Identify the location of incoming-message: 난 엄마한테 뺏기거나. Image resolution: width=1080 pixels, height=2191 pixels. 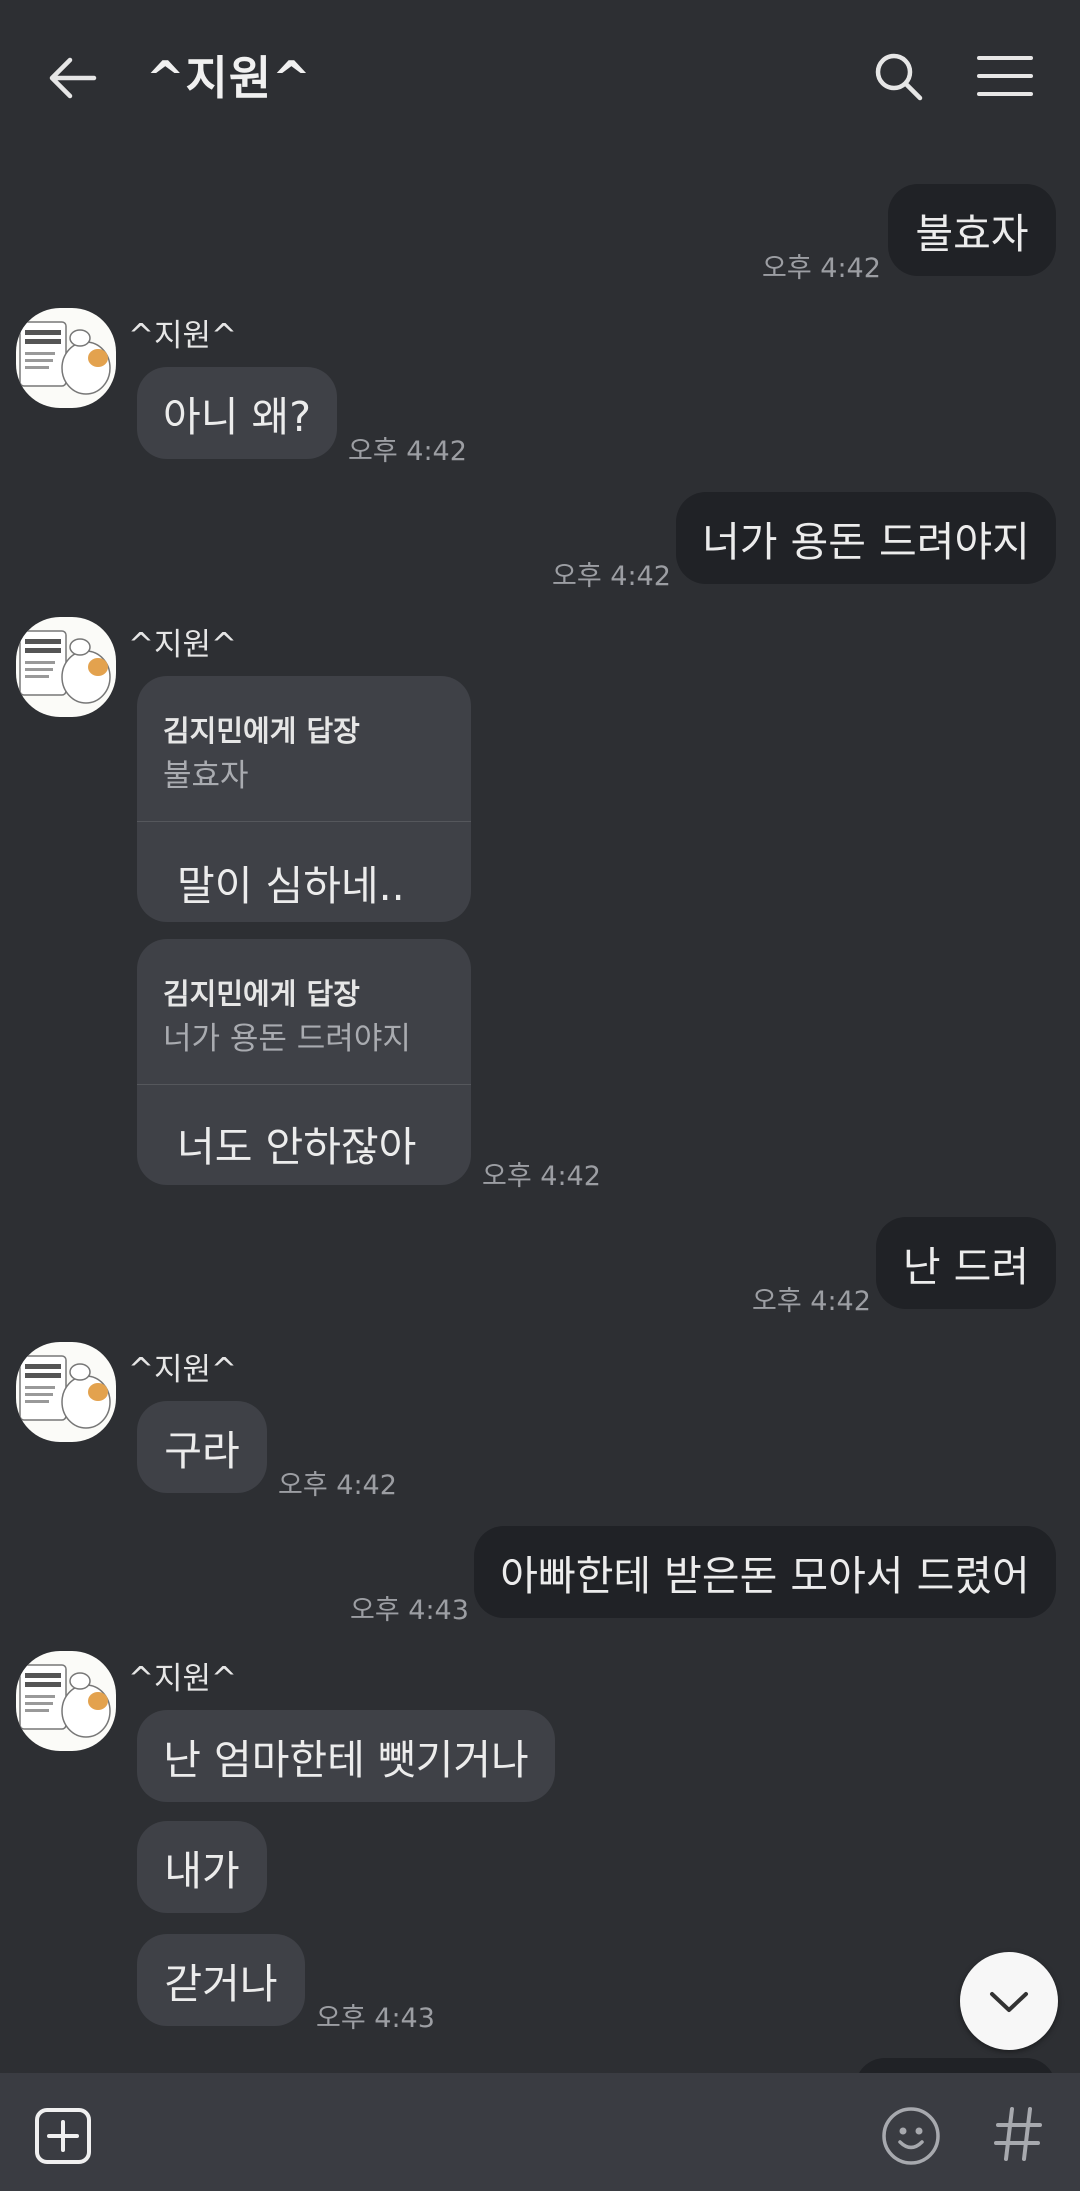
(346, 1756).